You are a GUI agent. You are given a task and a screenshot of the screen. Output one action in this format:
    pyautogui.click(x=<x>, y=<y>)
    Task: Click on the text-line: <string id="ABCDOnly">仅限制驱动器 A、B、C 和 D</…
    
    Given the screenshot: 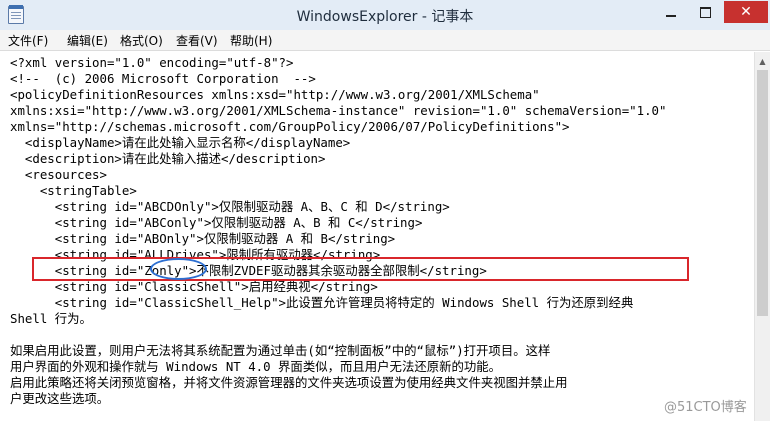 What is the action you would take?
    pyautogui.click(x=230, y=206)
    